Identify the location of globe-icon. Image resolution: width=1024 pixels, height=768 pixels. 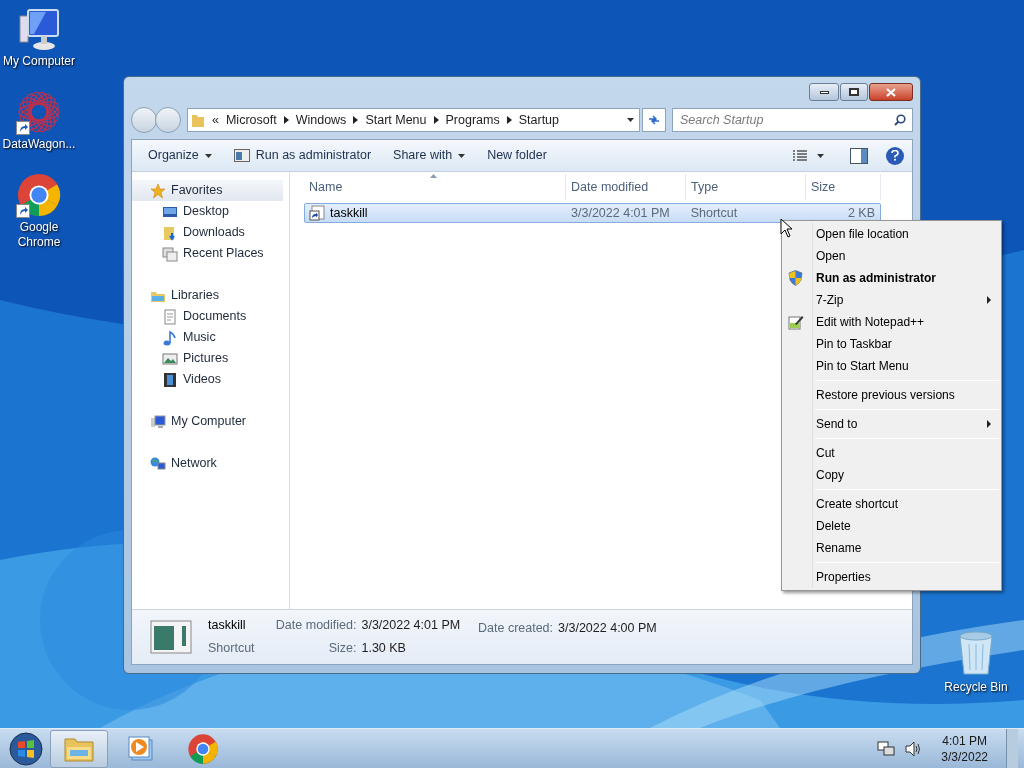
(158, 463).